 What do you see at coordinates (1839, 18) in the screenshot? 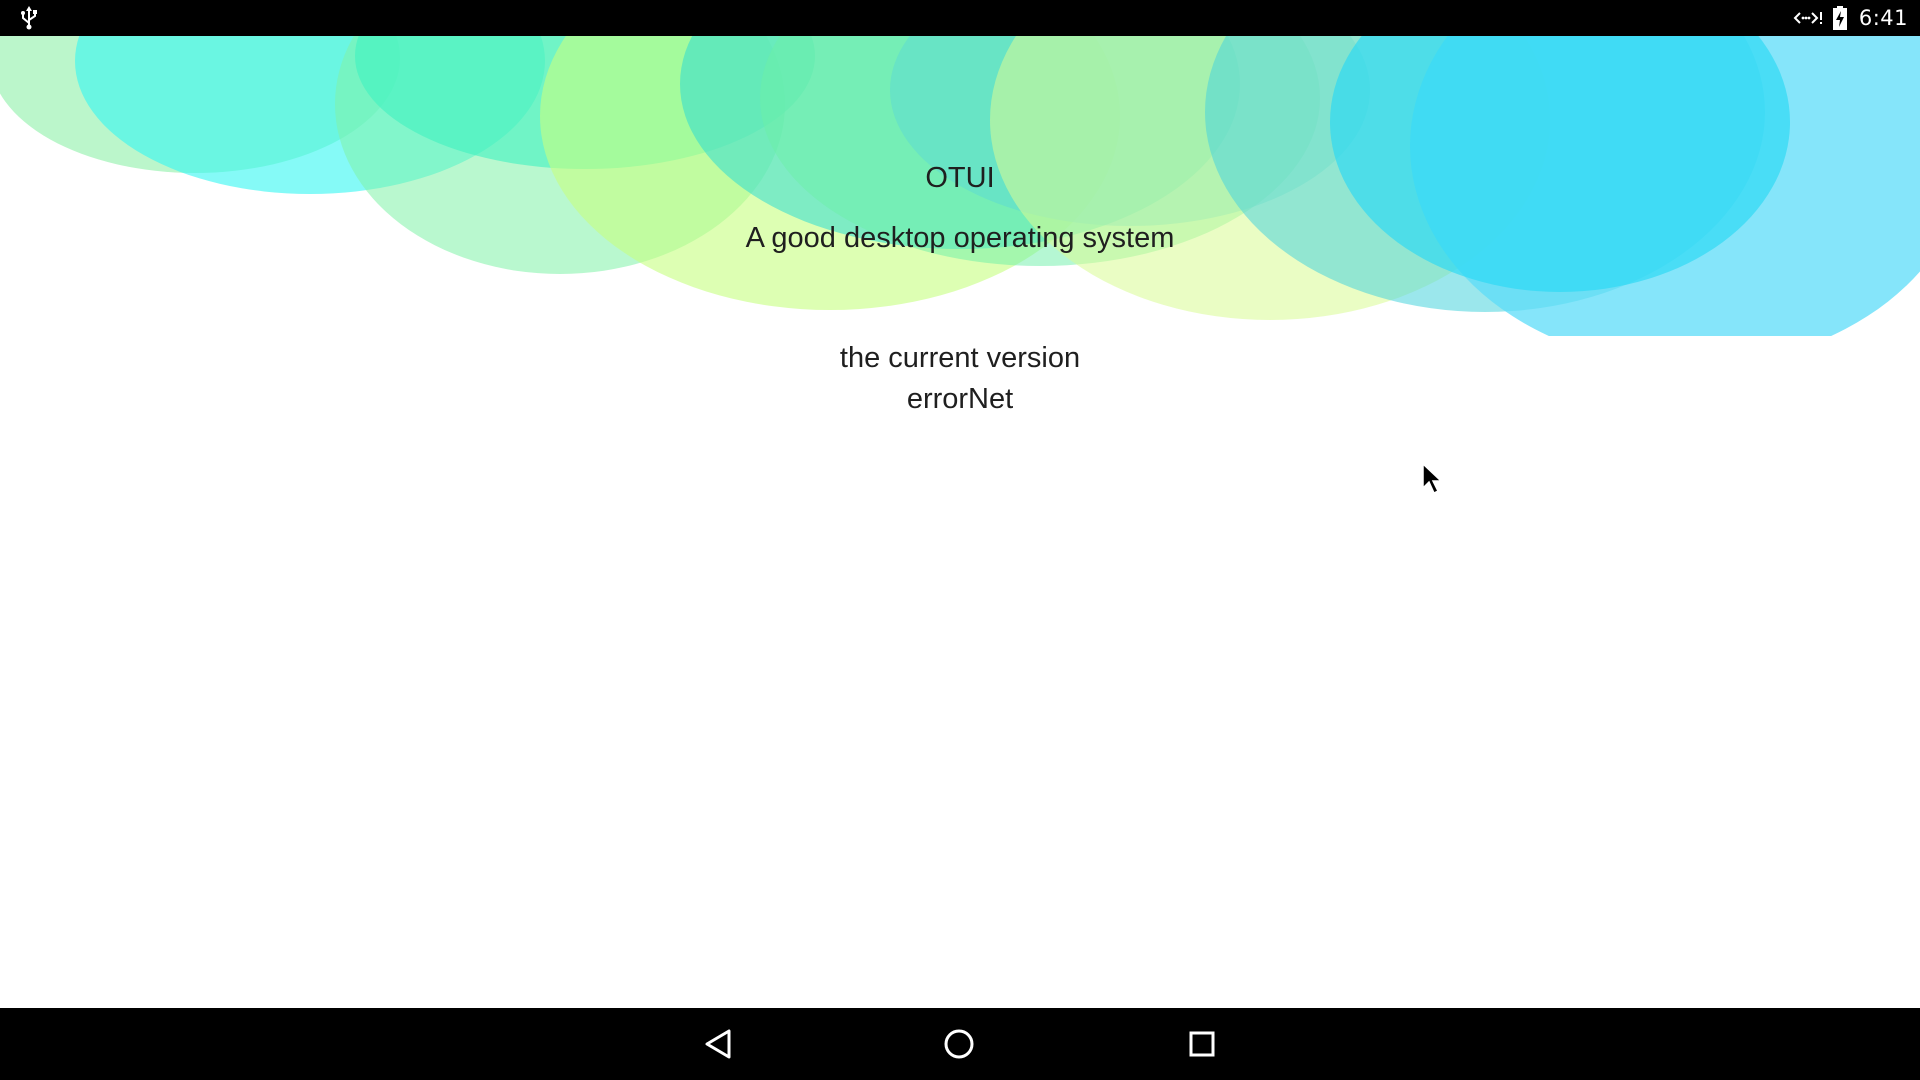
I see `battery-charging-icon` at bounding box center [1839, 18].